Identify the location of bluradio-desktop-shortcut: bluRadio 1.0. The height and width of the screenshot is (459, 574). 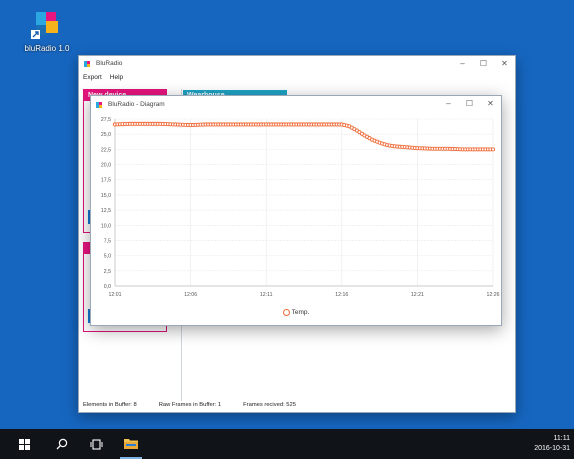
(47, 31).